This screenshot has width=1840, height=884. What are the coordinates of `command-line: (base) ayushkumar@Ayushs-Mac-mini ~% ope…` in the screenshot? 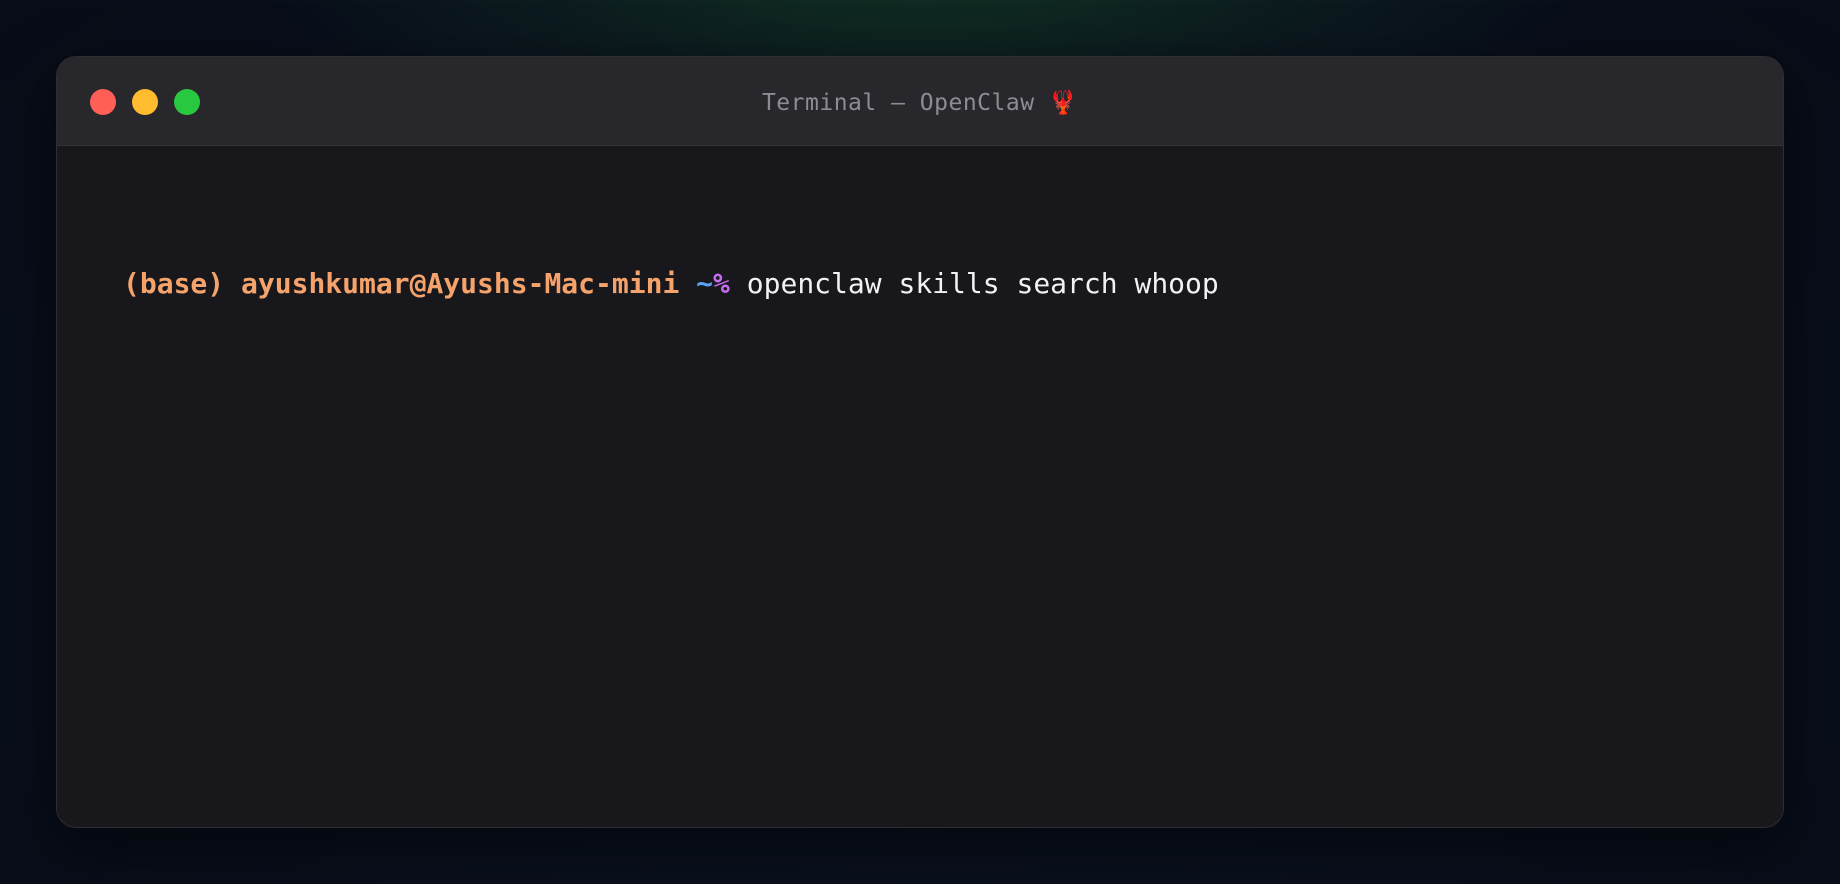 It's located at (671, 284).